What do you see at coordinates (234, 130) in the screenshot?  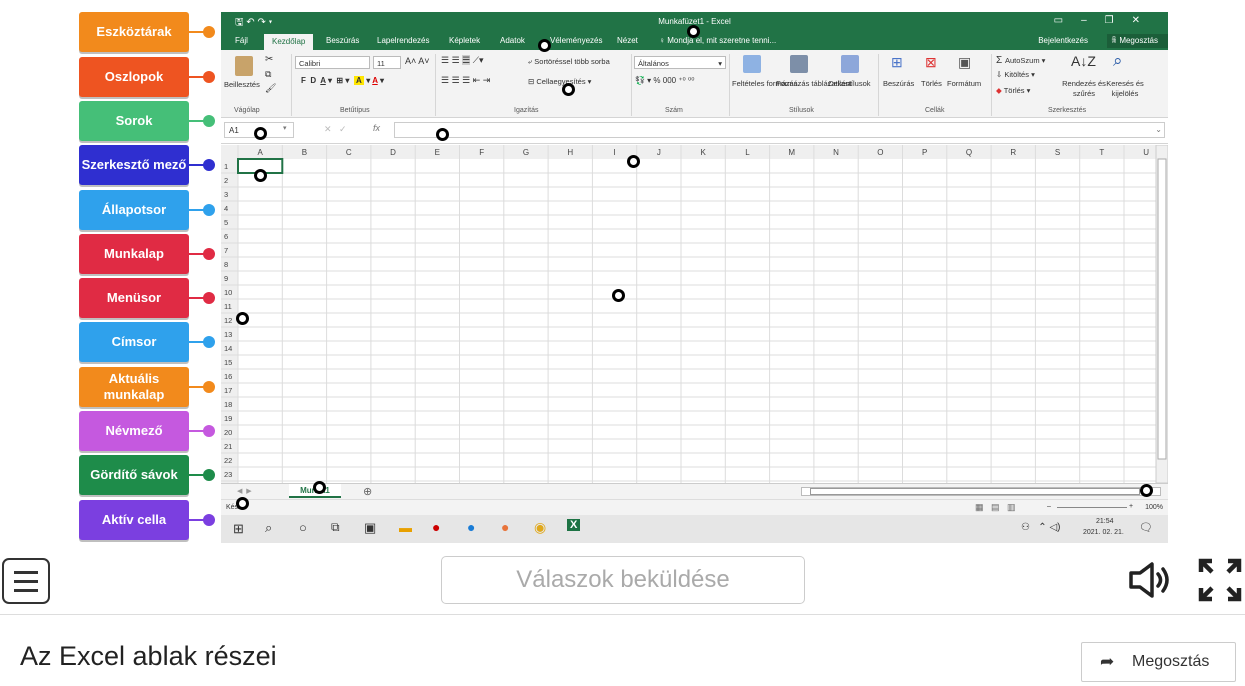 I see `name-box-value: A1` at bounding box center [234, 130].